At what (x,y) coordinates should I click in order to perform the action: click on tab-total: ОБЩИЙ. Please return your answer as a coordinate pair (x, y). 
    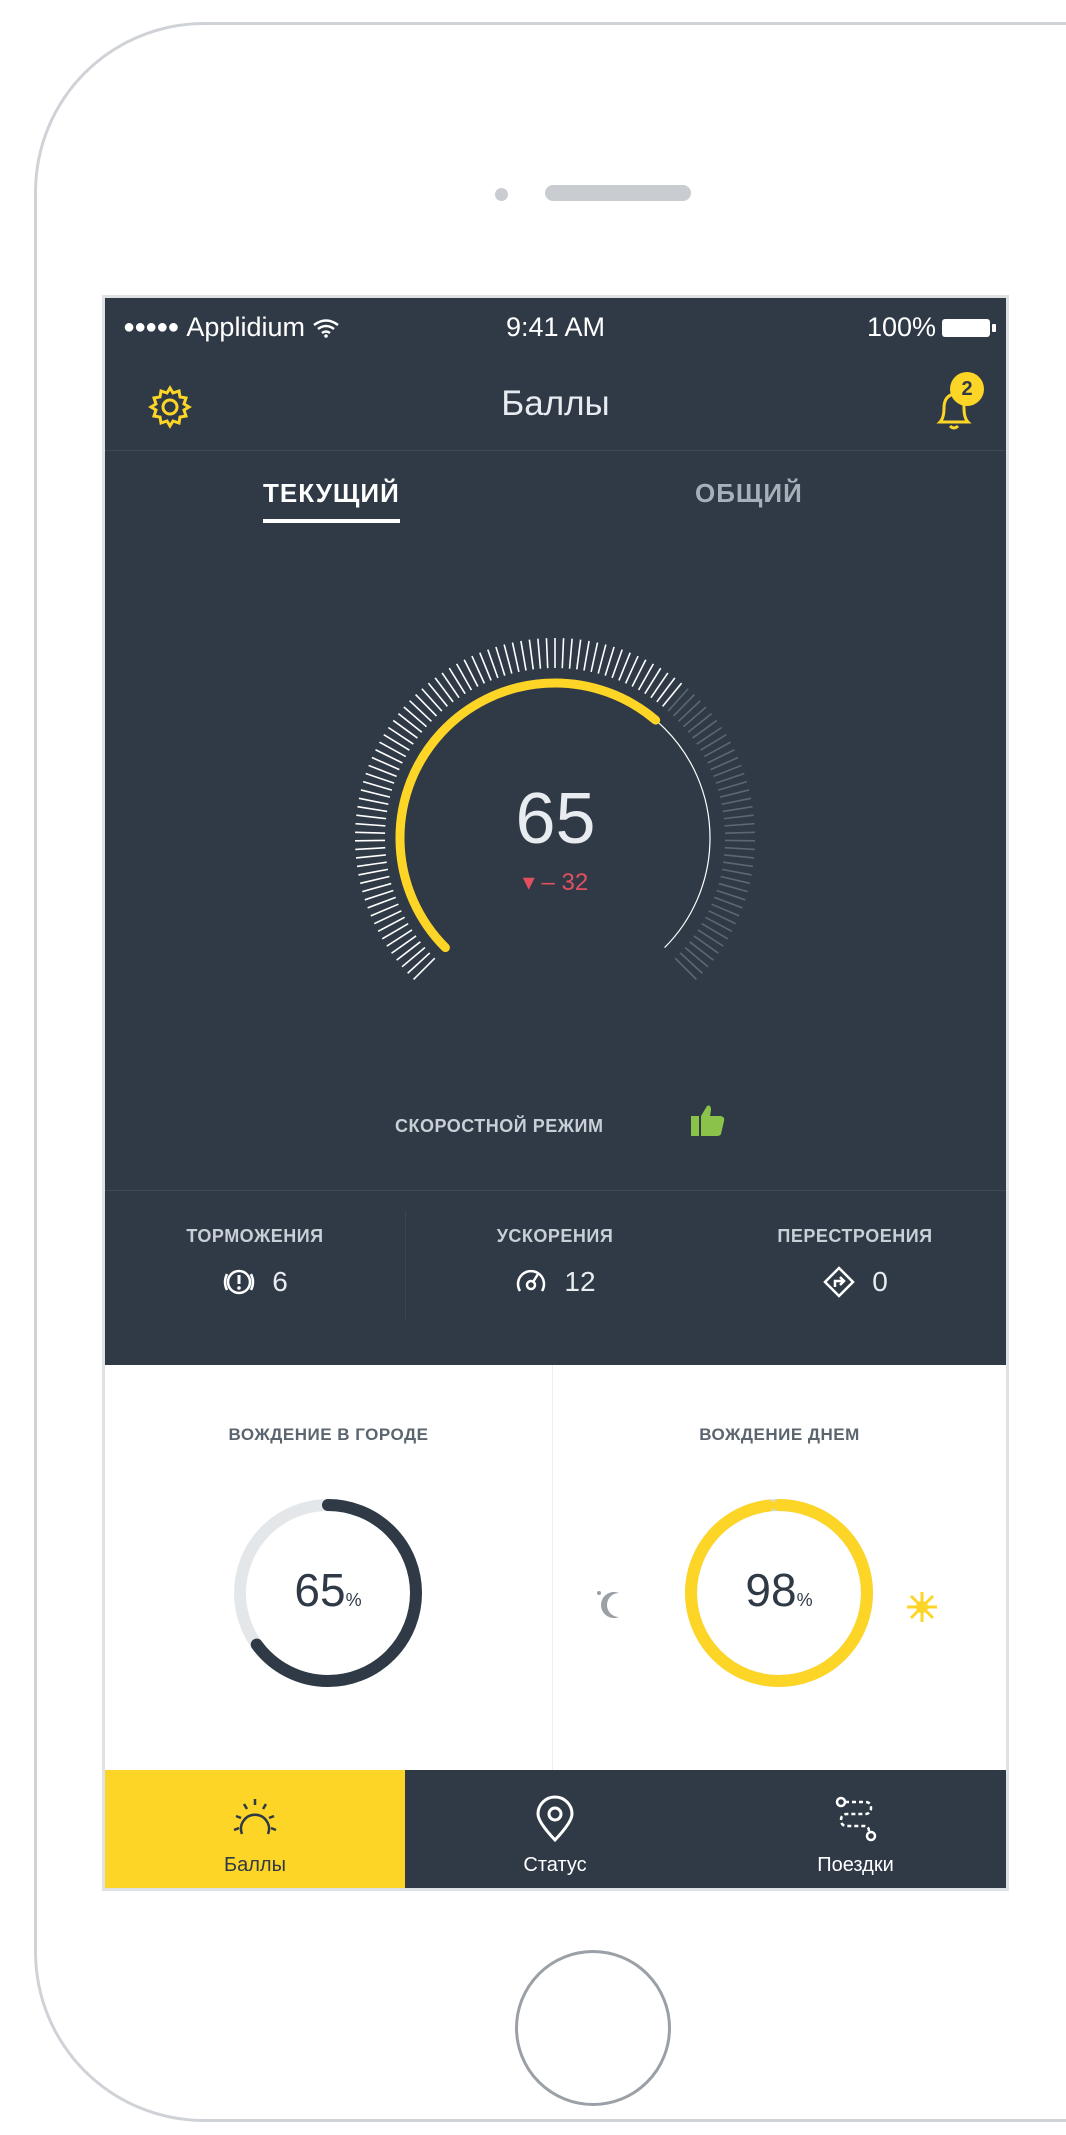
    Looking at the image, I should click on (749, 493).